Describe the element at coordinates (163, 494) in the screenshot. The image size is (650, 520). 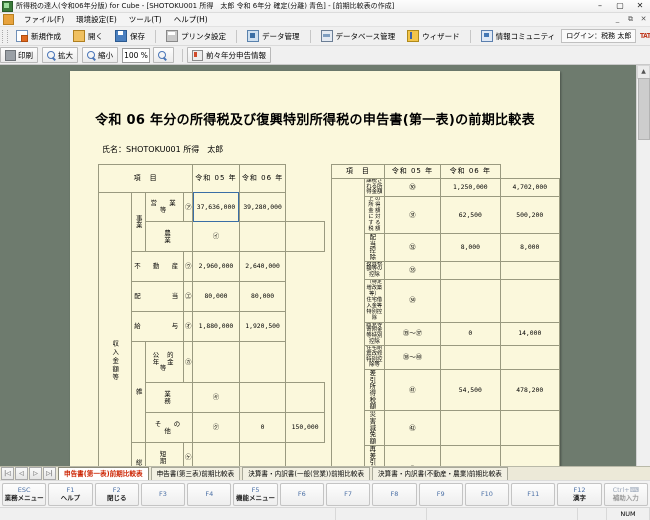
I see `function-key-f3: F3` at that location.